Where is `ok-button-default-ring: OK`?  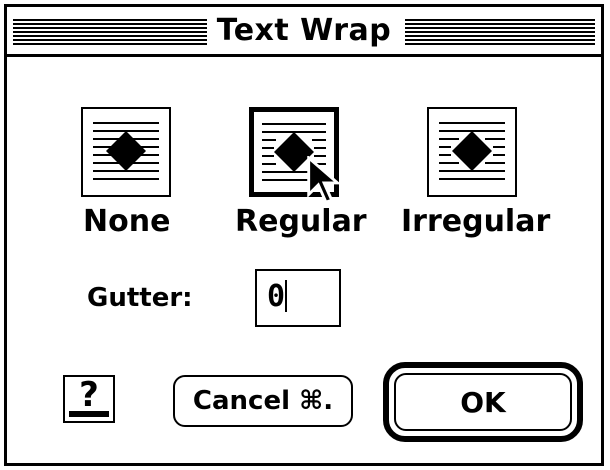
ok-button-default-ring: OK is located at coordinates (483, 402).